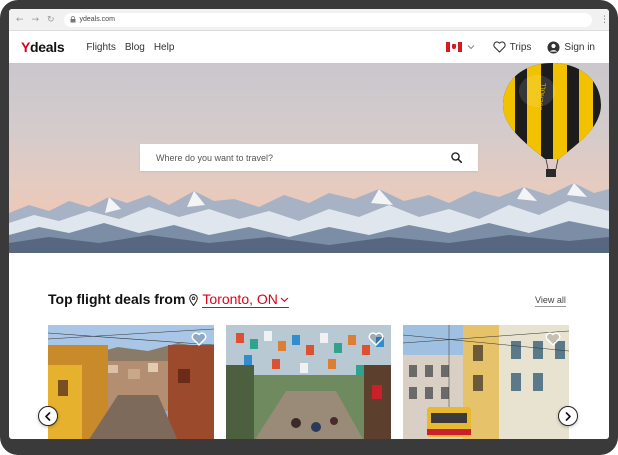  What do you see at coordinates (240, 299) in the screenshot?
I see `origin-city-label: Toronto, ON` at bounding box center [240, 299].